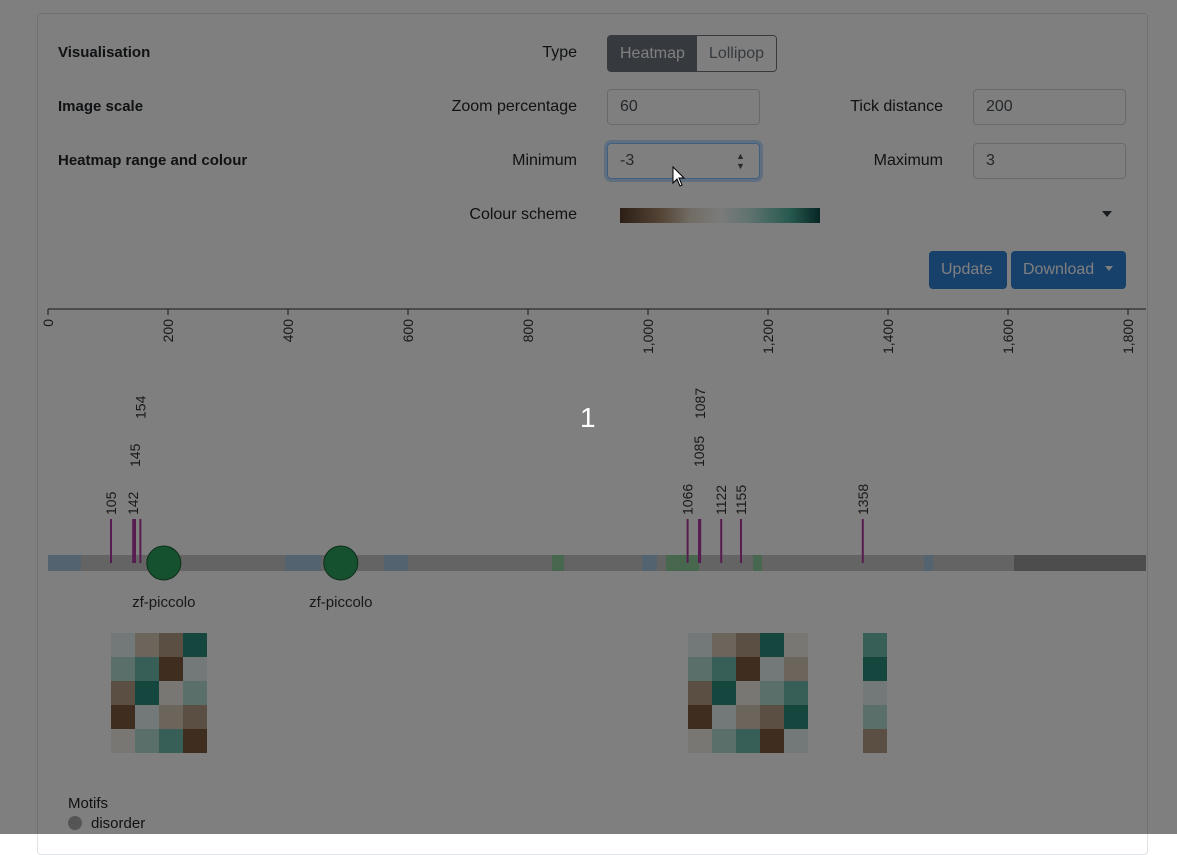 This screenshot has width=1177, height=855. What do you see at coordinates (652, 53) in the screenshot?
I see `heatmap-toggle-button: Heatmap` at bounding box center [652, 53].